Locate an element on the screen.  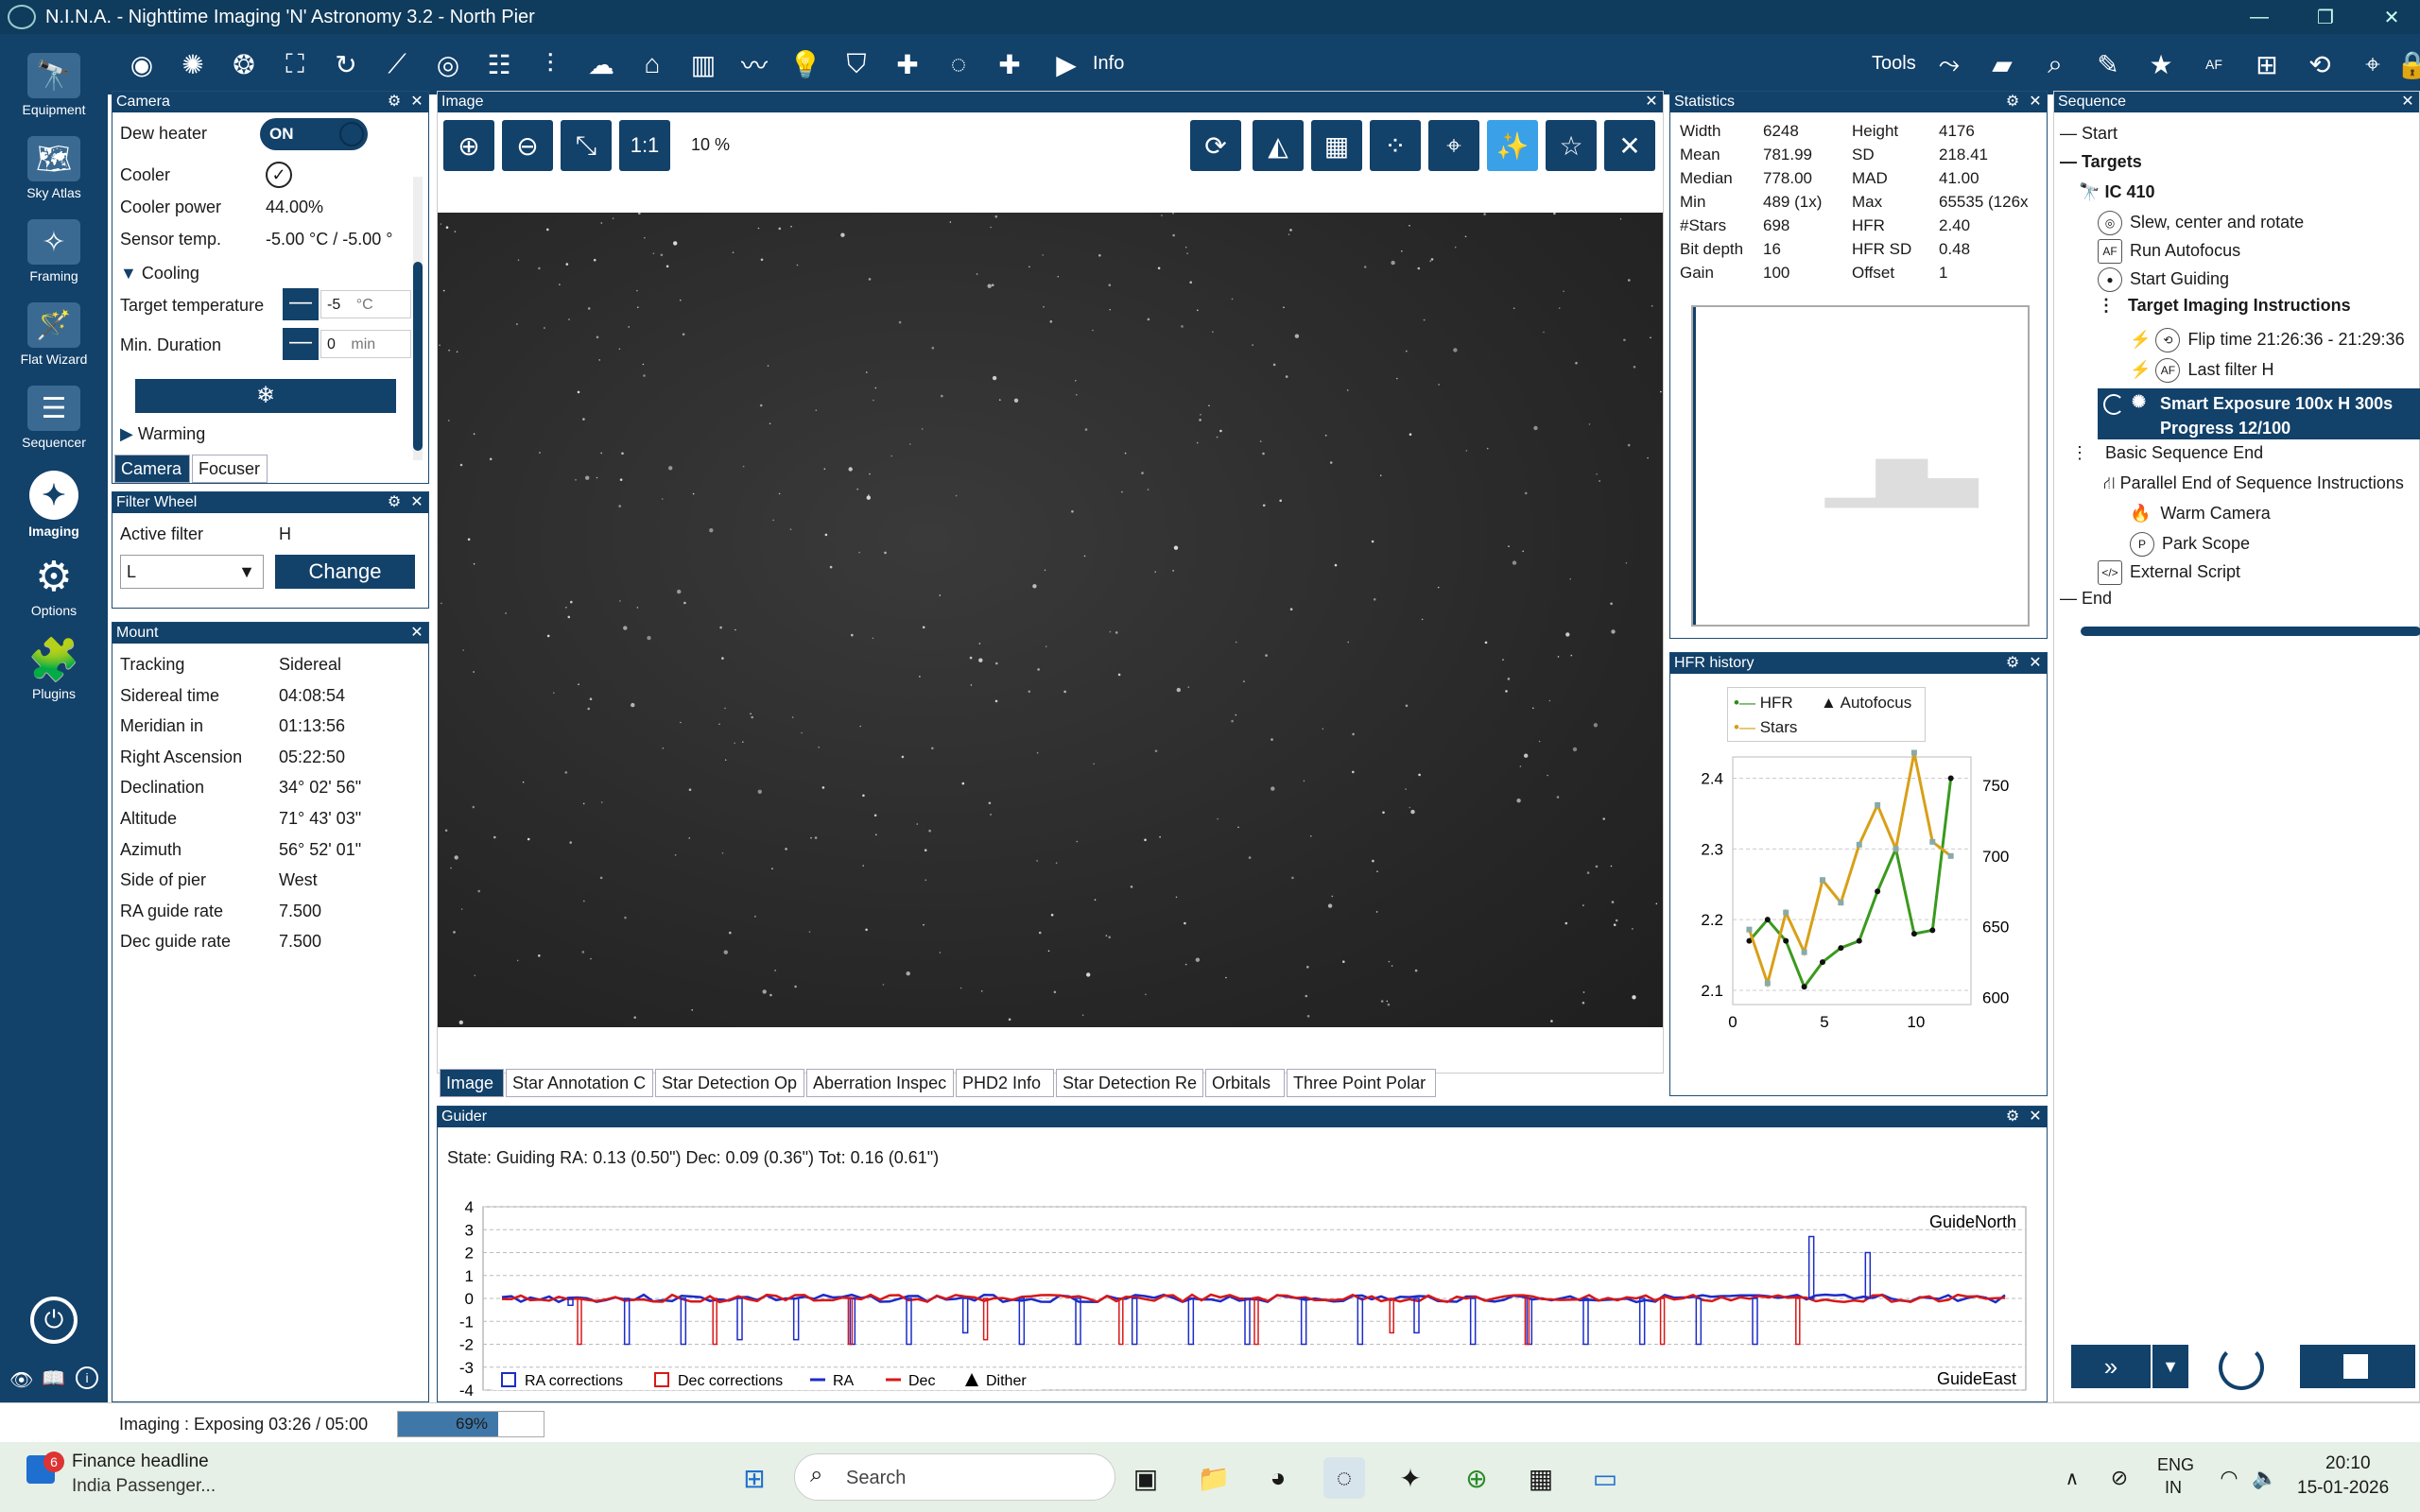
phd2-icon: ✦ is located at coordinates (1410, 1478).